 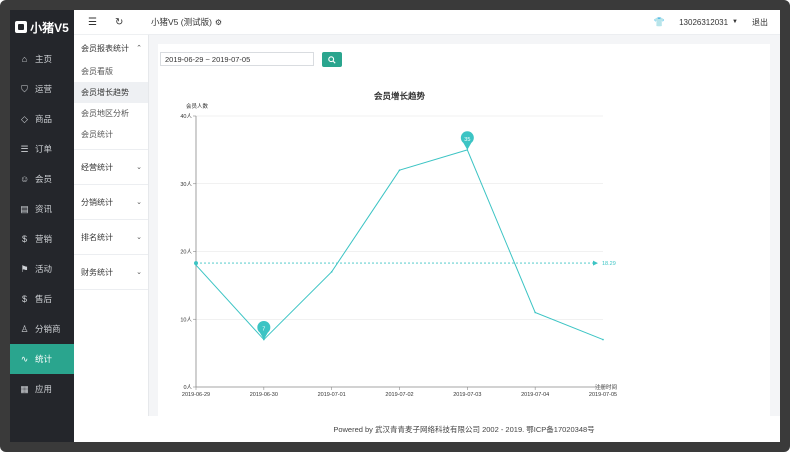 I want to click on sidebar-item-label: 会员, so click(x=44, y=179).